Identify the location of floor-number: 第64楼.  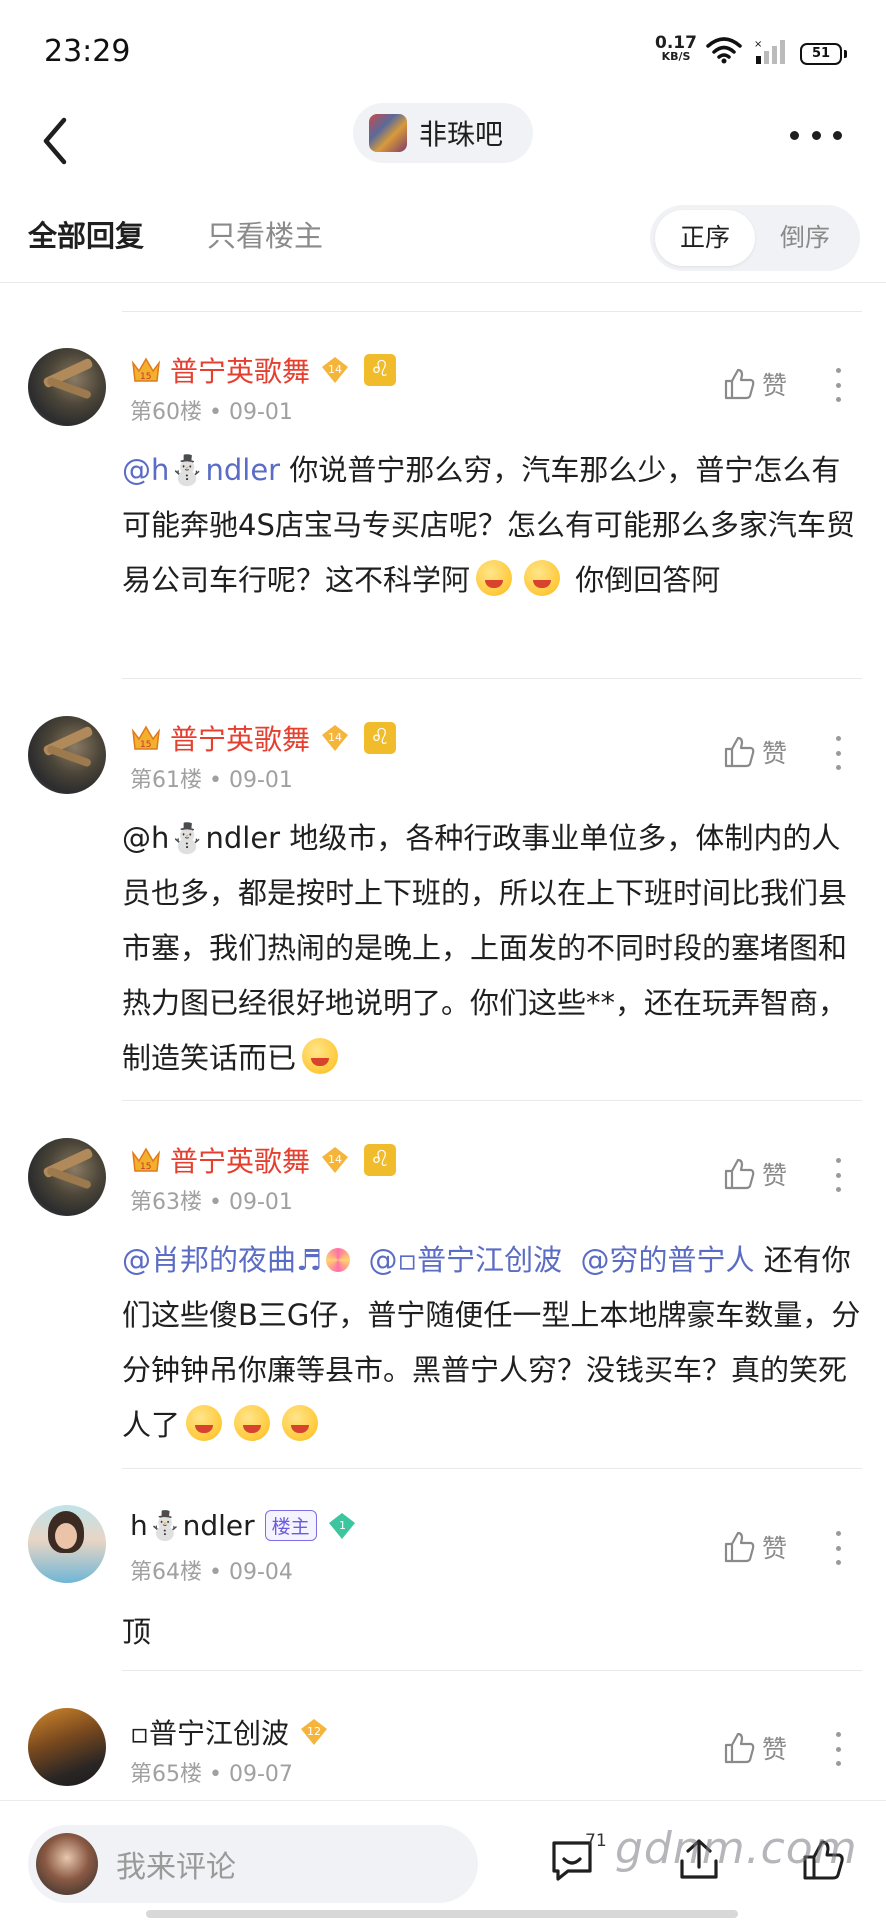
(166, 1572).